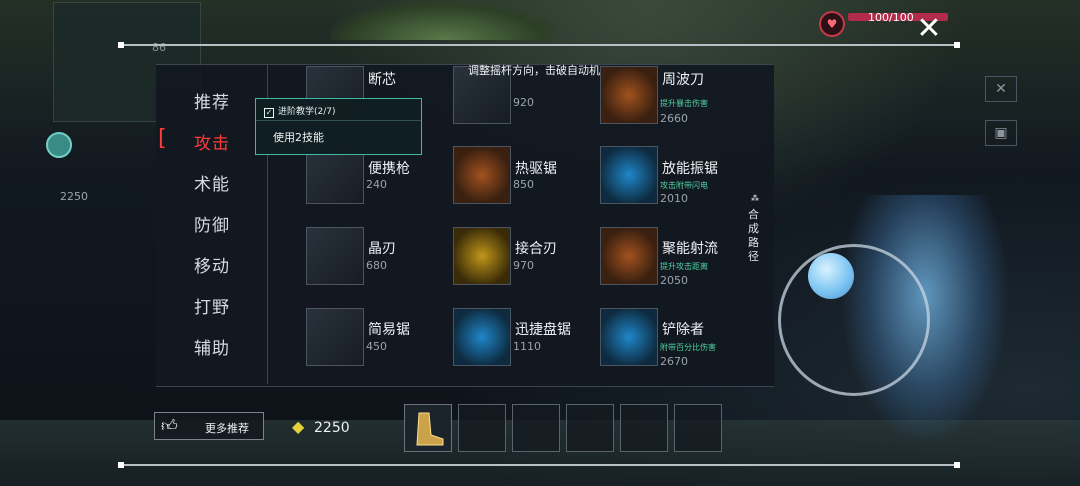  What do you see at coordinates (688, 347) in the screenshot?
I see `item-desc: 附带百分比伤害` at bounding box center [688, 347].